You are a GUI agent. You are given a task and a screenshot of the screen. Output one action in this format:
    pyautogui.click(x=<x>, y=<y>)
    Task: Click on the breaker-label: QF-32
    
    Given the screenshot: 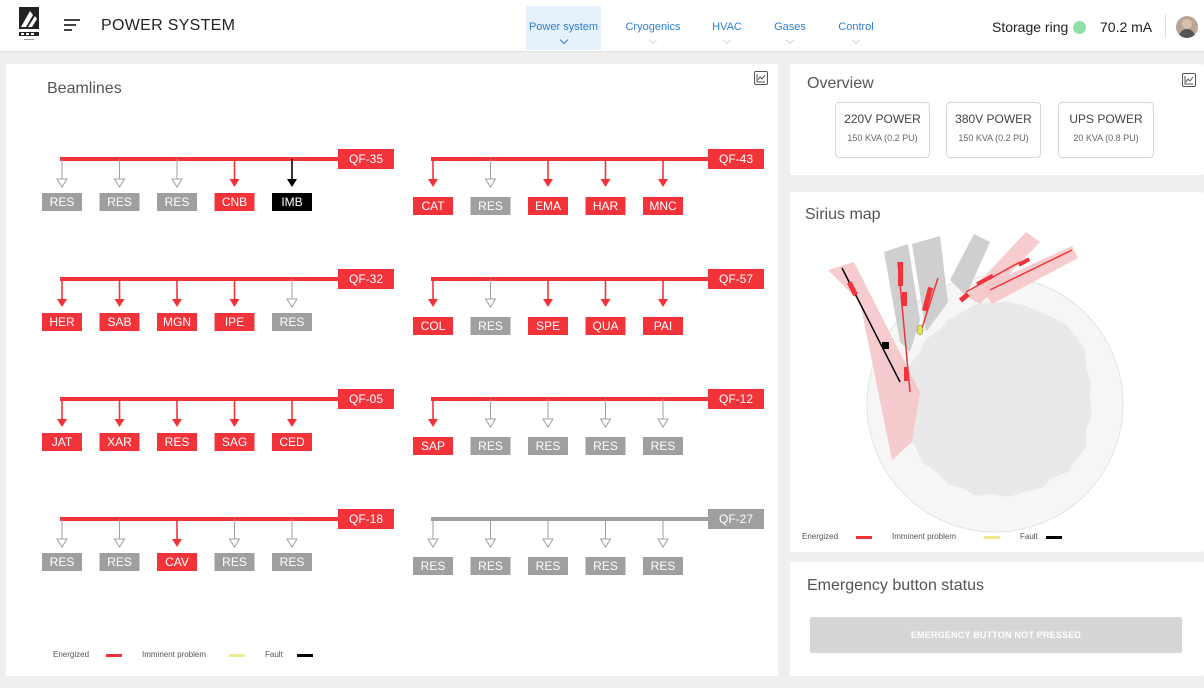 What is the action you would take?
    pyautogui.click(x=366, y=279)
    